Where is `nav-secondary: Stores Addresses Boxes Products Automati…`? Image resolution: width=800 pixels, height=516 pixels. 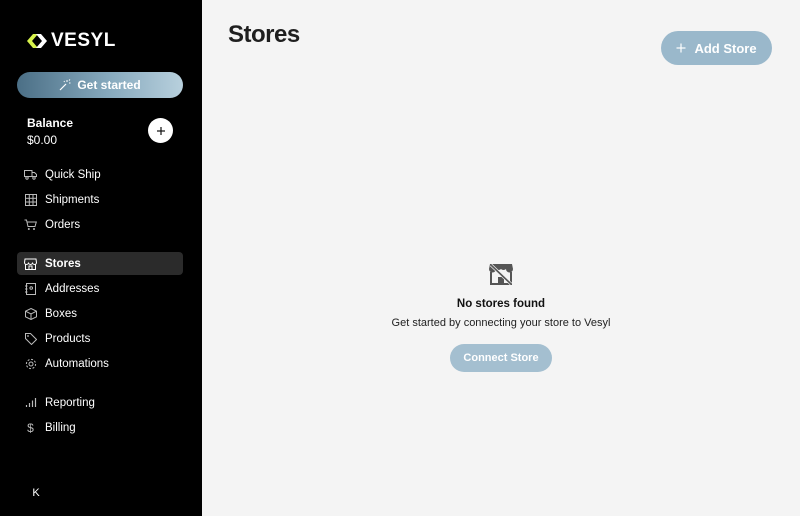
nav-secondary: Stores Addresses Boxes Products Automati… is located at coordinates (100, 314).